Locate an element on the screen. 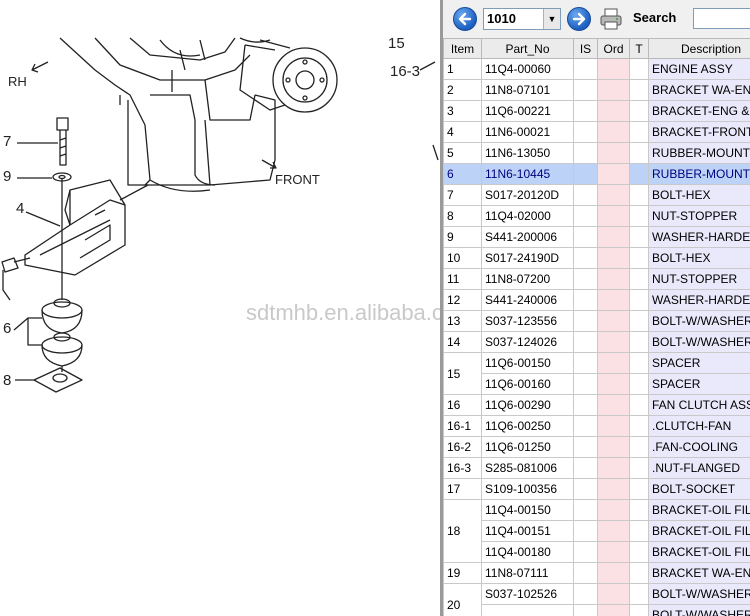 Image resolution: width=750 pixels, height=616 pixels. table-row: 20 S037-102526 BOLT-W/WASHER is located at coordinates (596, 599).